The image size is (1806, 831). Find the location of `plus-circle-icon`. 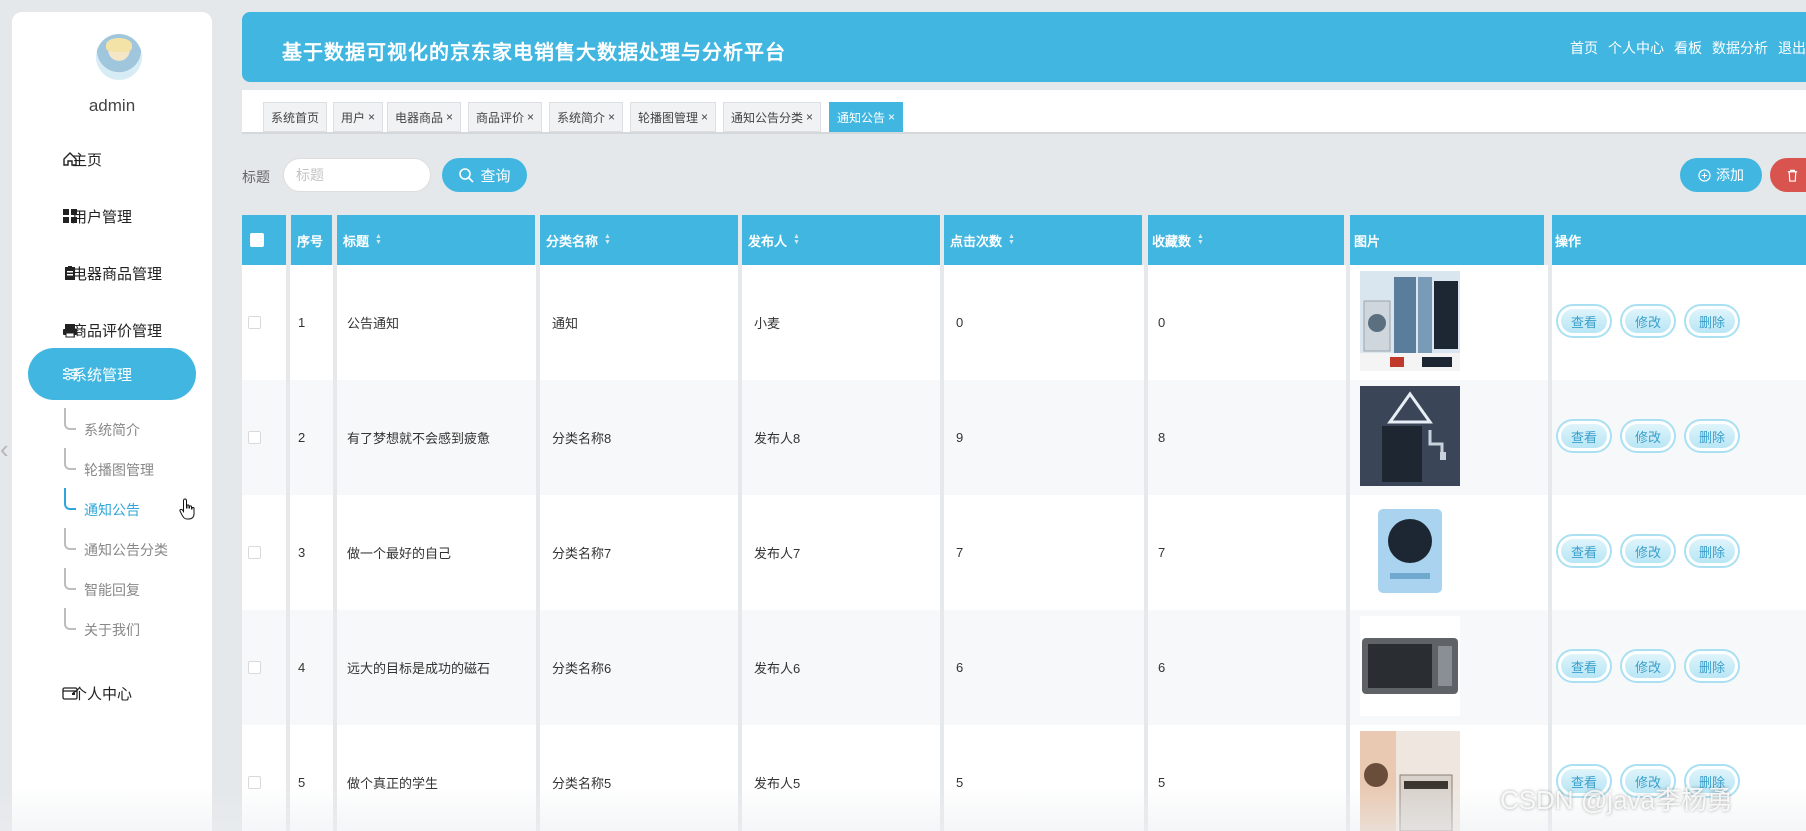

plus-circle-icon is located at coordinates (1704, 175).